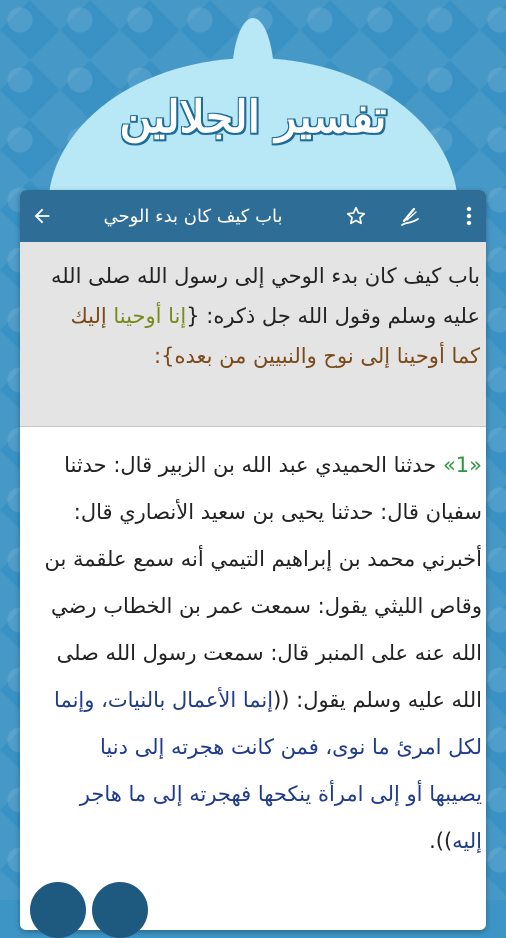 This screenshot has width=506, height=938. What do you see at coordinates (441, 841) in the screenshot?
I see `hadith-closing: )).` at bounding box center [441, 841].